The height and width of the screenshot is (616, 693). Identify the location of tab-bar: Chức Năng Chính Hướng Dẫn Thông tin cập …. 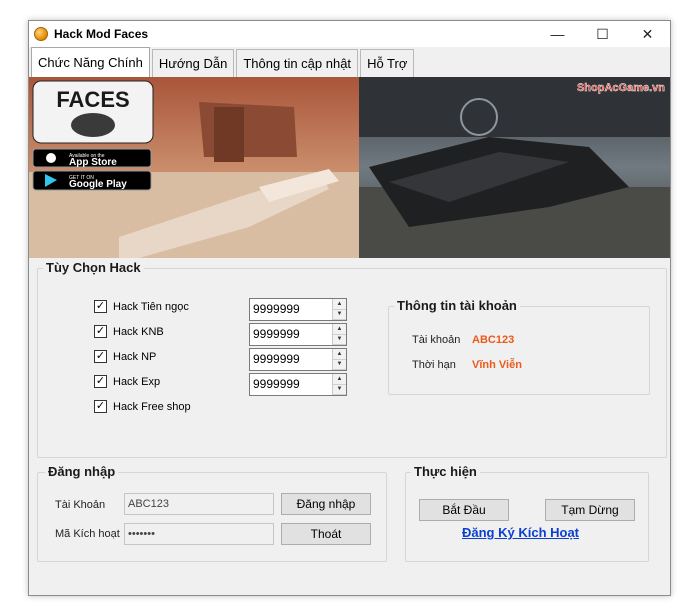
(222, 62).